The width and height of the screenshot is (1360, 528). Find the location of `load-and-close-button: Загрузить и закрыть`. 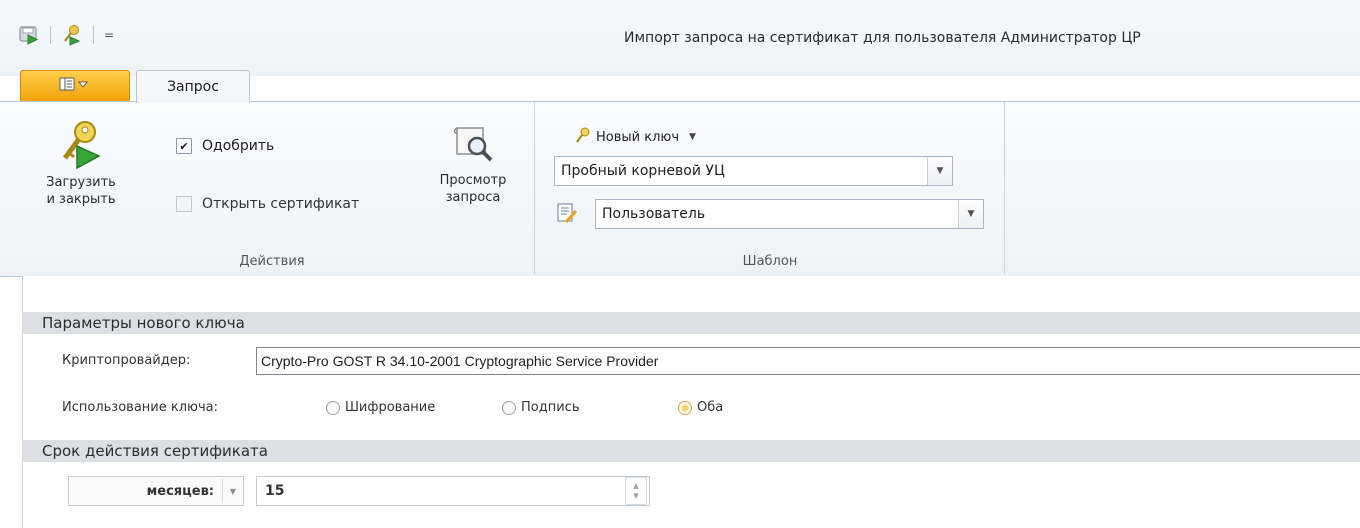

load-and-close-button: Загрузить и закрыть is located at coordinates (81, 163).